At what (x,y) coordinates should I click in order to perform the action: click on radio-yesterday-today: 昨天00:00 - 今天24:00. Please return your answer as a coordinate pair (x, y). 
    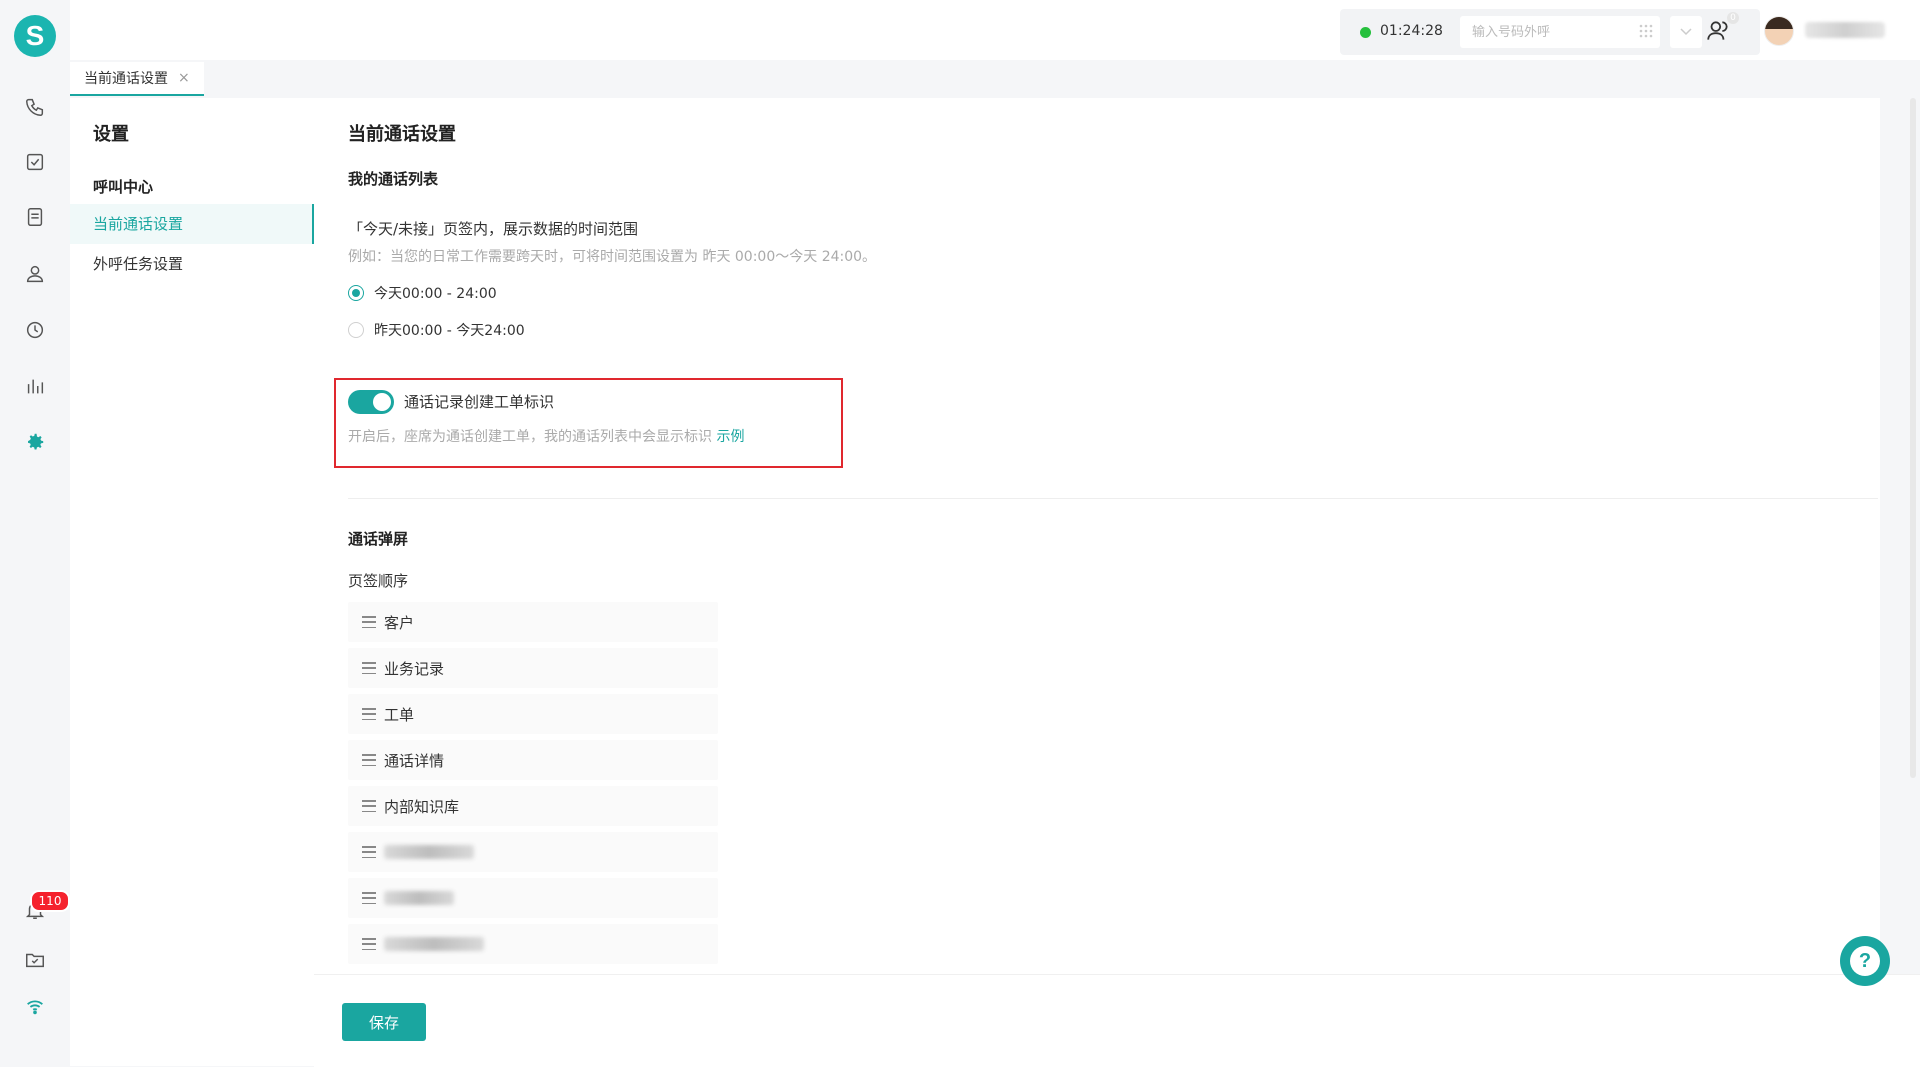
    Looking at the image, I should click on (436, 330).